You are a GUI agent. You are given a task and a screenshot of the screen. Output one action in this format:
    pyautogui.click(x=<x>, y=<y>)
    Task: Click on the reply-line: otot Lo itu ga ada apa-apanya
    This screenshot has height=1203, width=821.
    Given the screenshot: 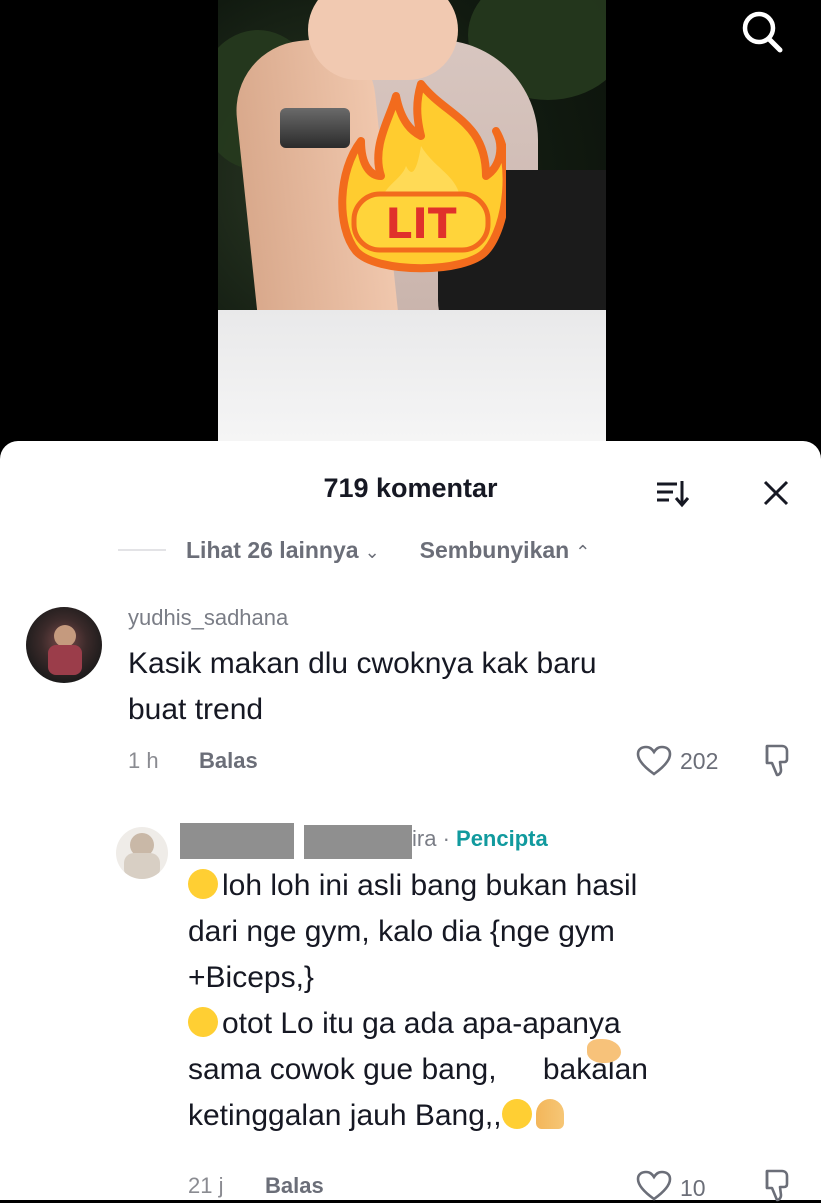 What is the action you would take?
    pyautogui.click(x=421, y=1023)
    